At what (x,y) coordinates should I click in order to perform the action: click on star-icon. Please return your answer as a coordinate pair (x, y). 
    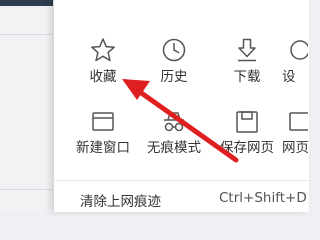
    Looking at the image, I should click on (103, 50).